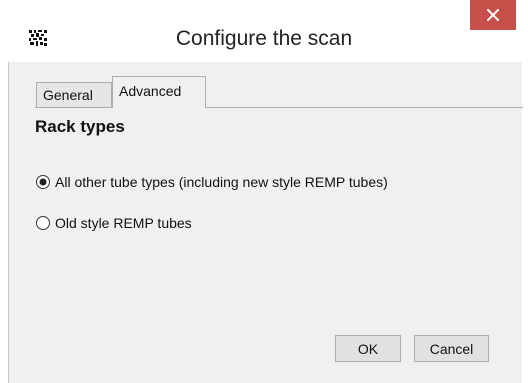 This screenshot has height=383, width=528. I want to click on tab-panel-border, so click(279, 107).